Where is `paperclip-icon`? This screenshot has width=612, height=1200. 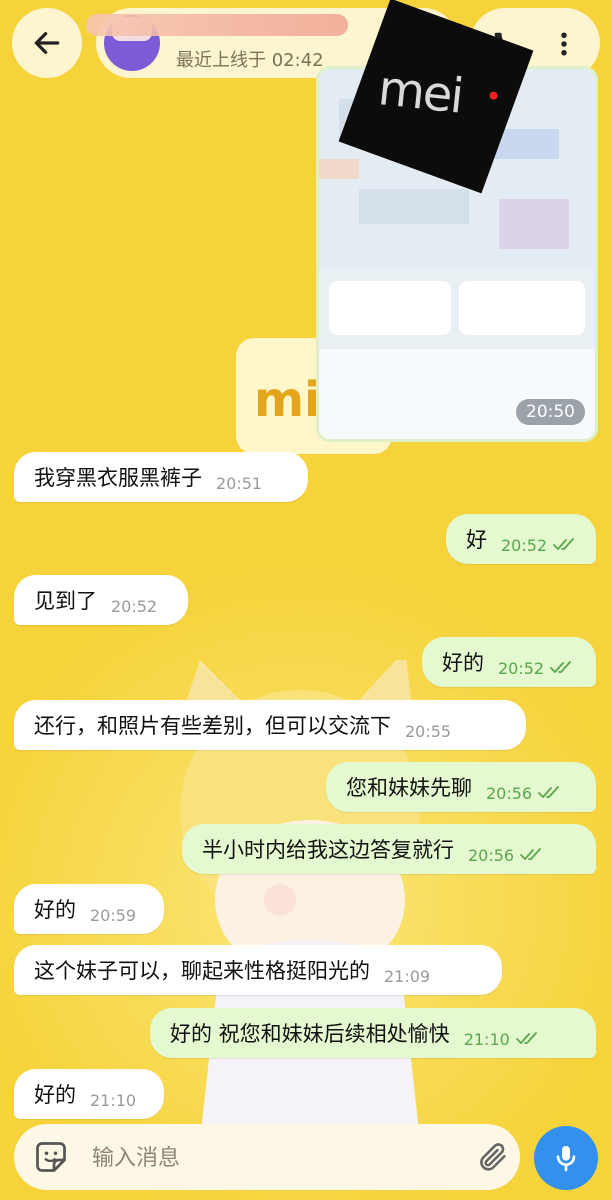
paperclip-icon is located at coordinates (493, 1157).